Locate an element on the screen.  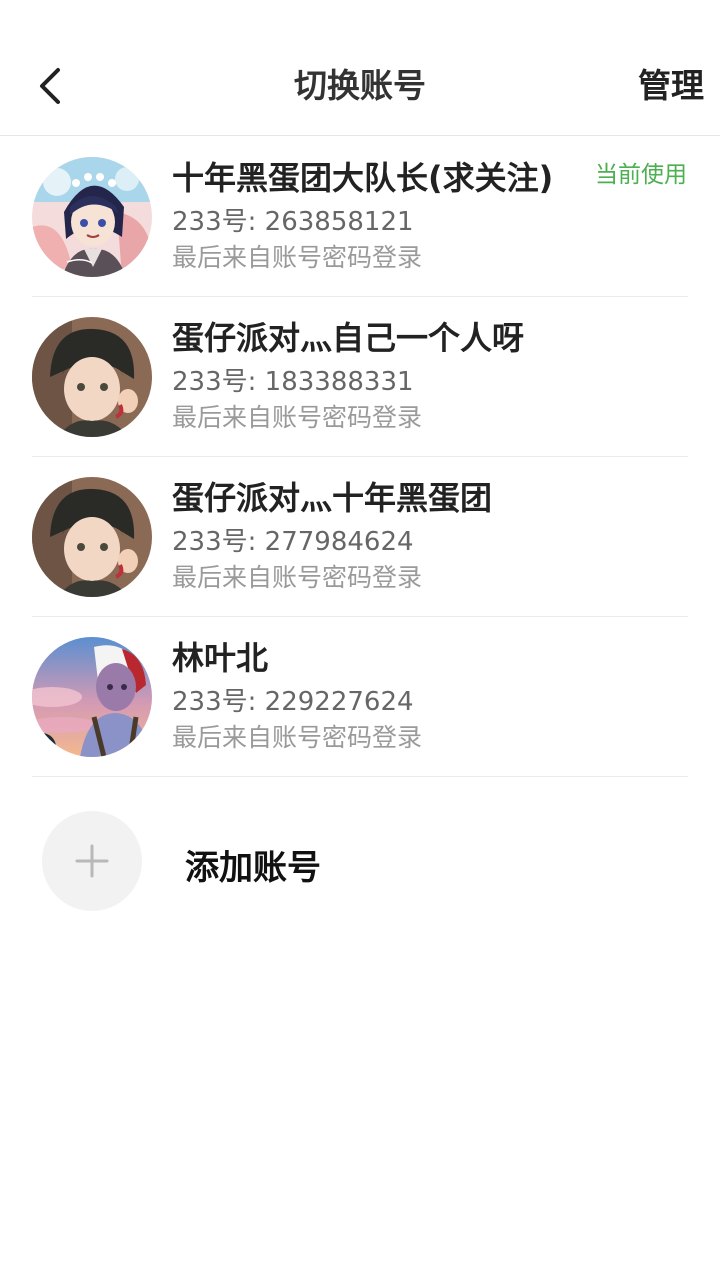
account-id: 233号: 183388331 is located at coordinates (293, 382).